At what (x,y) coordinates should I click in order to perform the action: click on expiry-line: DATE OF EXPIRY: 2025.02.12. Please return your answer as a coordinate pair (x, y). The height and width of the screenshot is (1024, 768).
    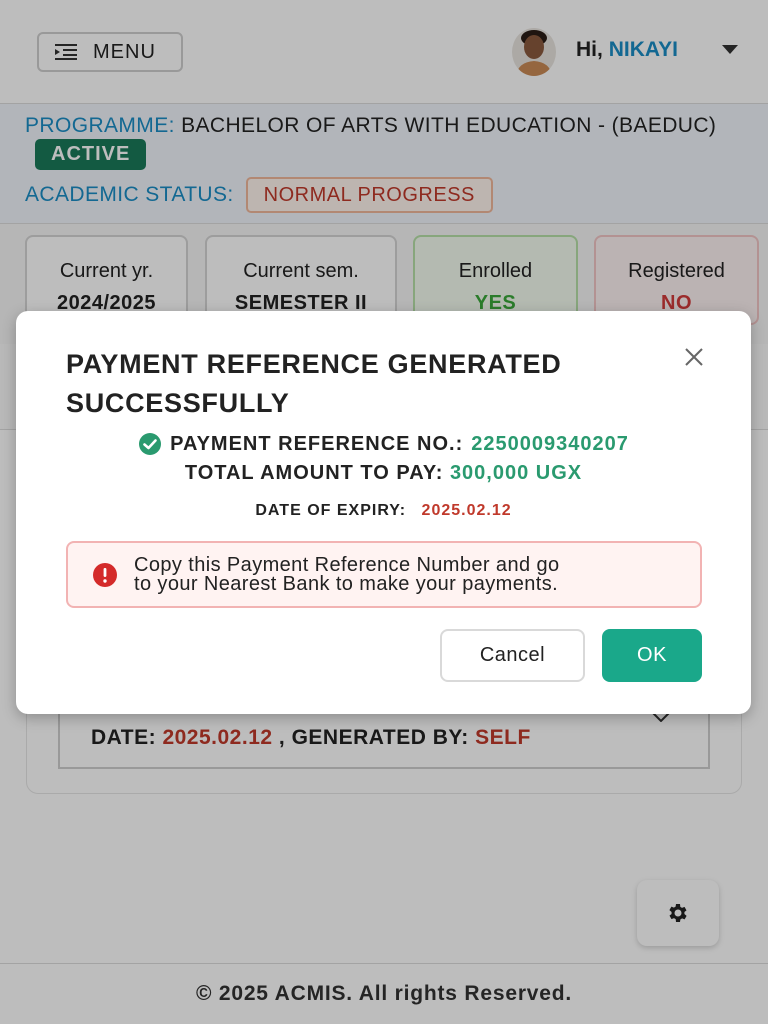
    Looking at the image, I should click on (383, 511).